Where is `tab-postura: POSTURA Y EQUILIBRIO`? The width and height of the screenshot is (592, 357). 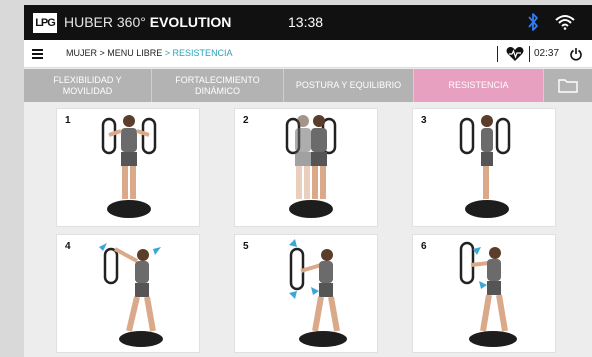 tab-postura: POSTURA Y EQUILIBRIO is located at coordinates (349, 85).